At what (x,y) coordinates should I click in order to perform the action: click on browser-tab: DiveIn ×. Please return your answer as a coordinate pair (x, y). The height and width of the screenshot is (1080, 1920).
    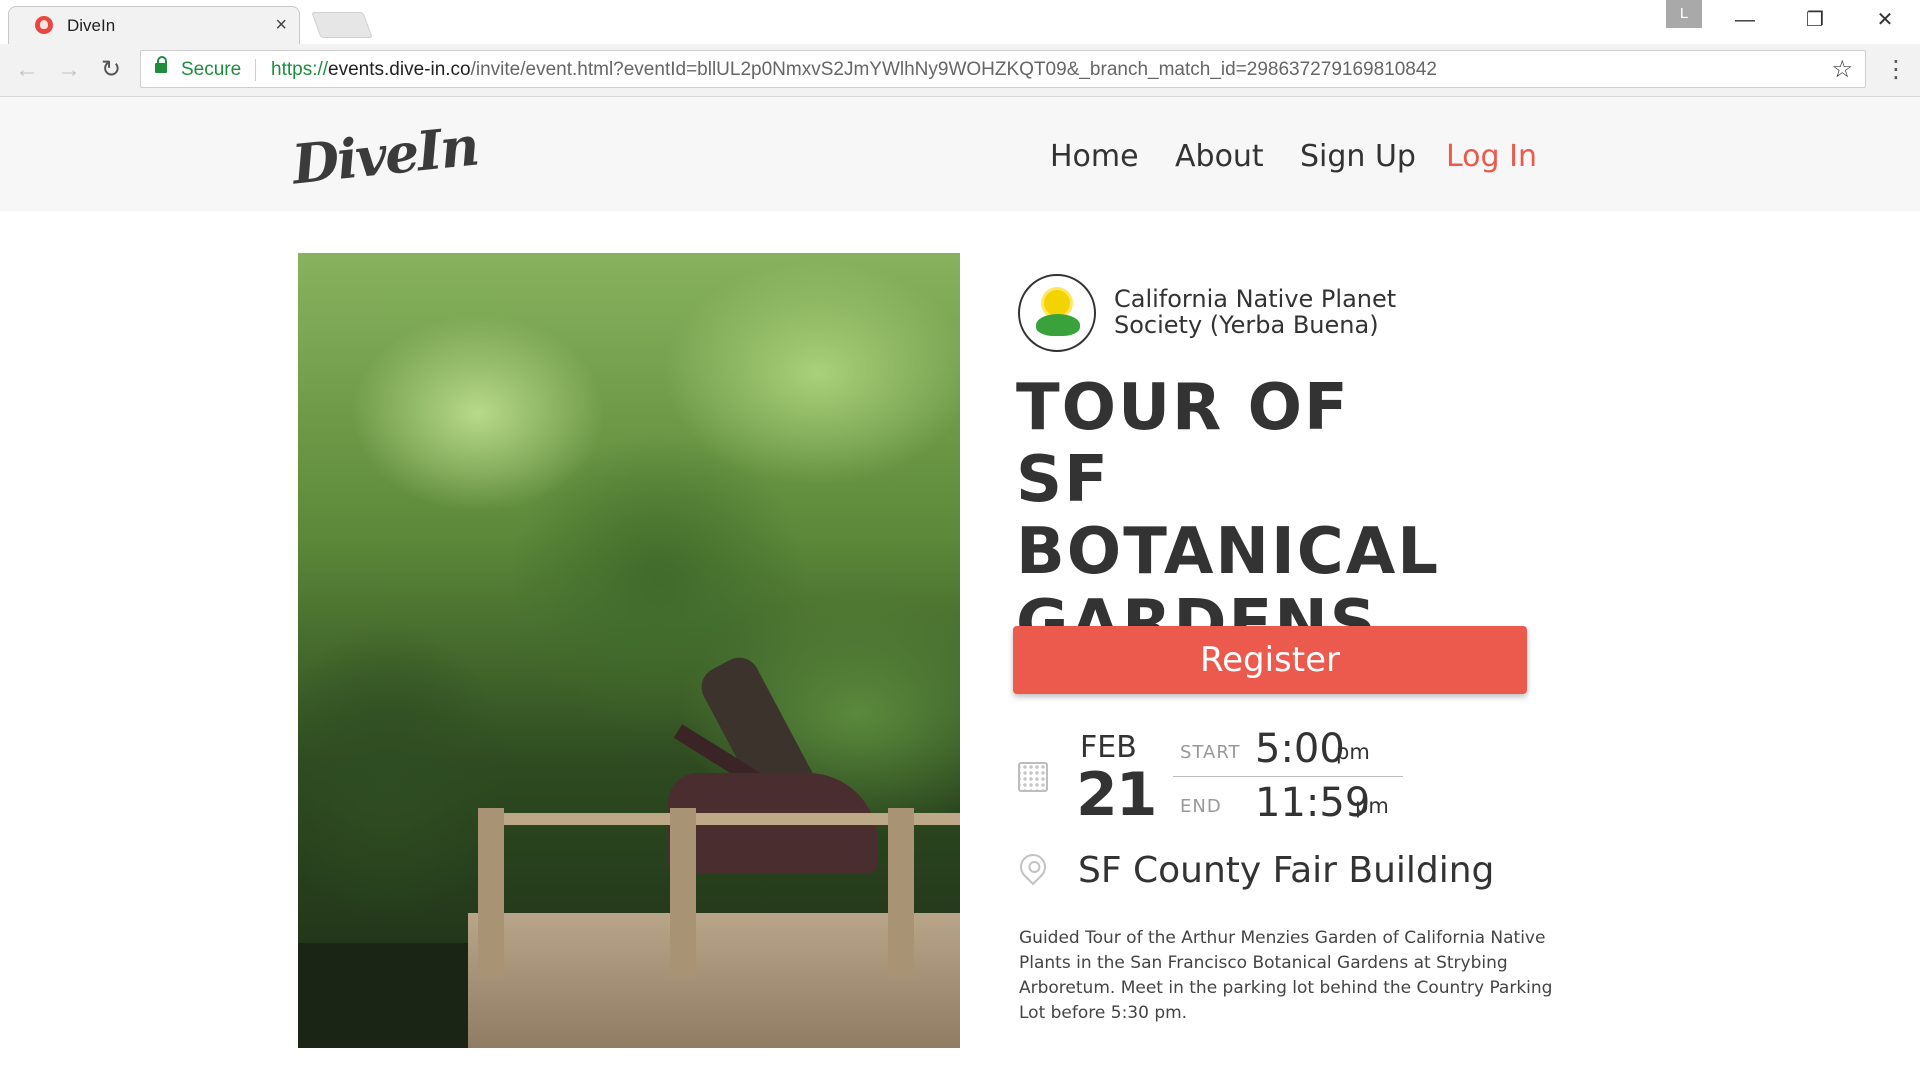
    Looking at the image, I should click on (154, 25).